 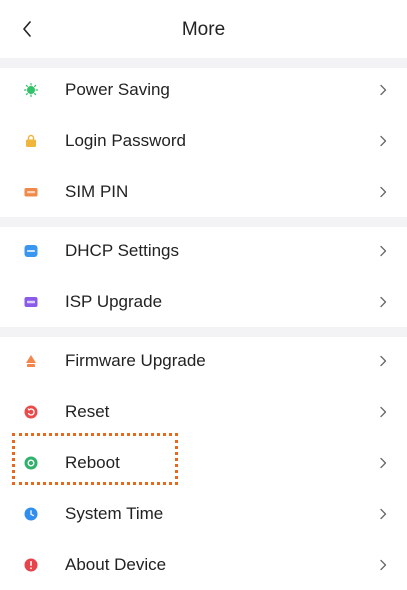 I want to click on isp-icon, so click(x=31, y=302).